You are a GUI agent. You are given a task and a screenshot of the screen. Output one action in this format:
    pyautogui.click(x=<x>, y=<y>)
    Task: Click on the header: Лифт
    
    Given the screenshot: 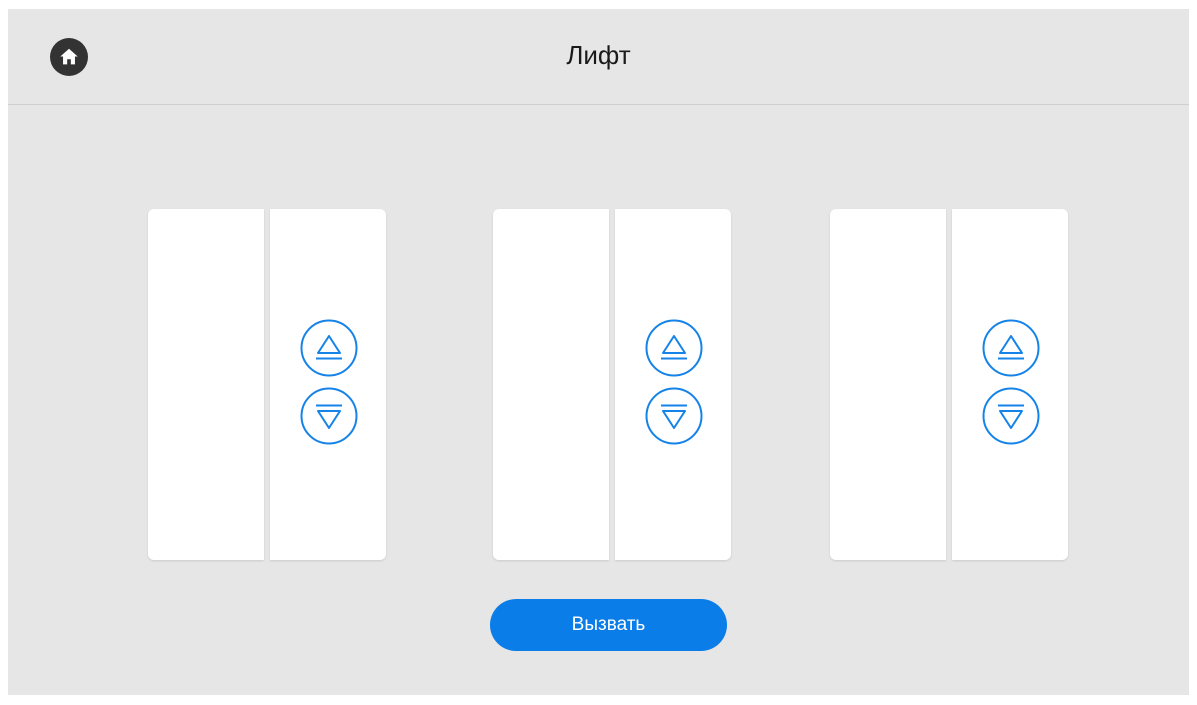 What is the action you would take?
    pyautogui.click(x=598, y=57)
    